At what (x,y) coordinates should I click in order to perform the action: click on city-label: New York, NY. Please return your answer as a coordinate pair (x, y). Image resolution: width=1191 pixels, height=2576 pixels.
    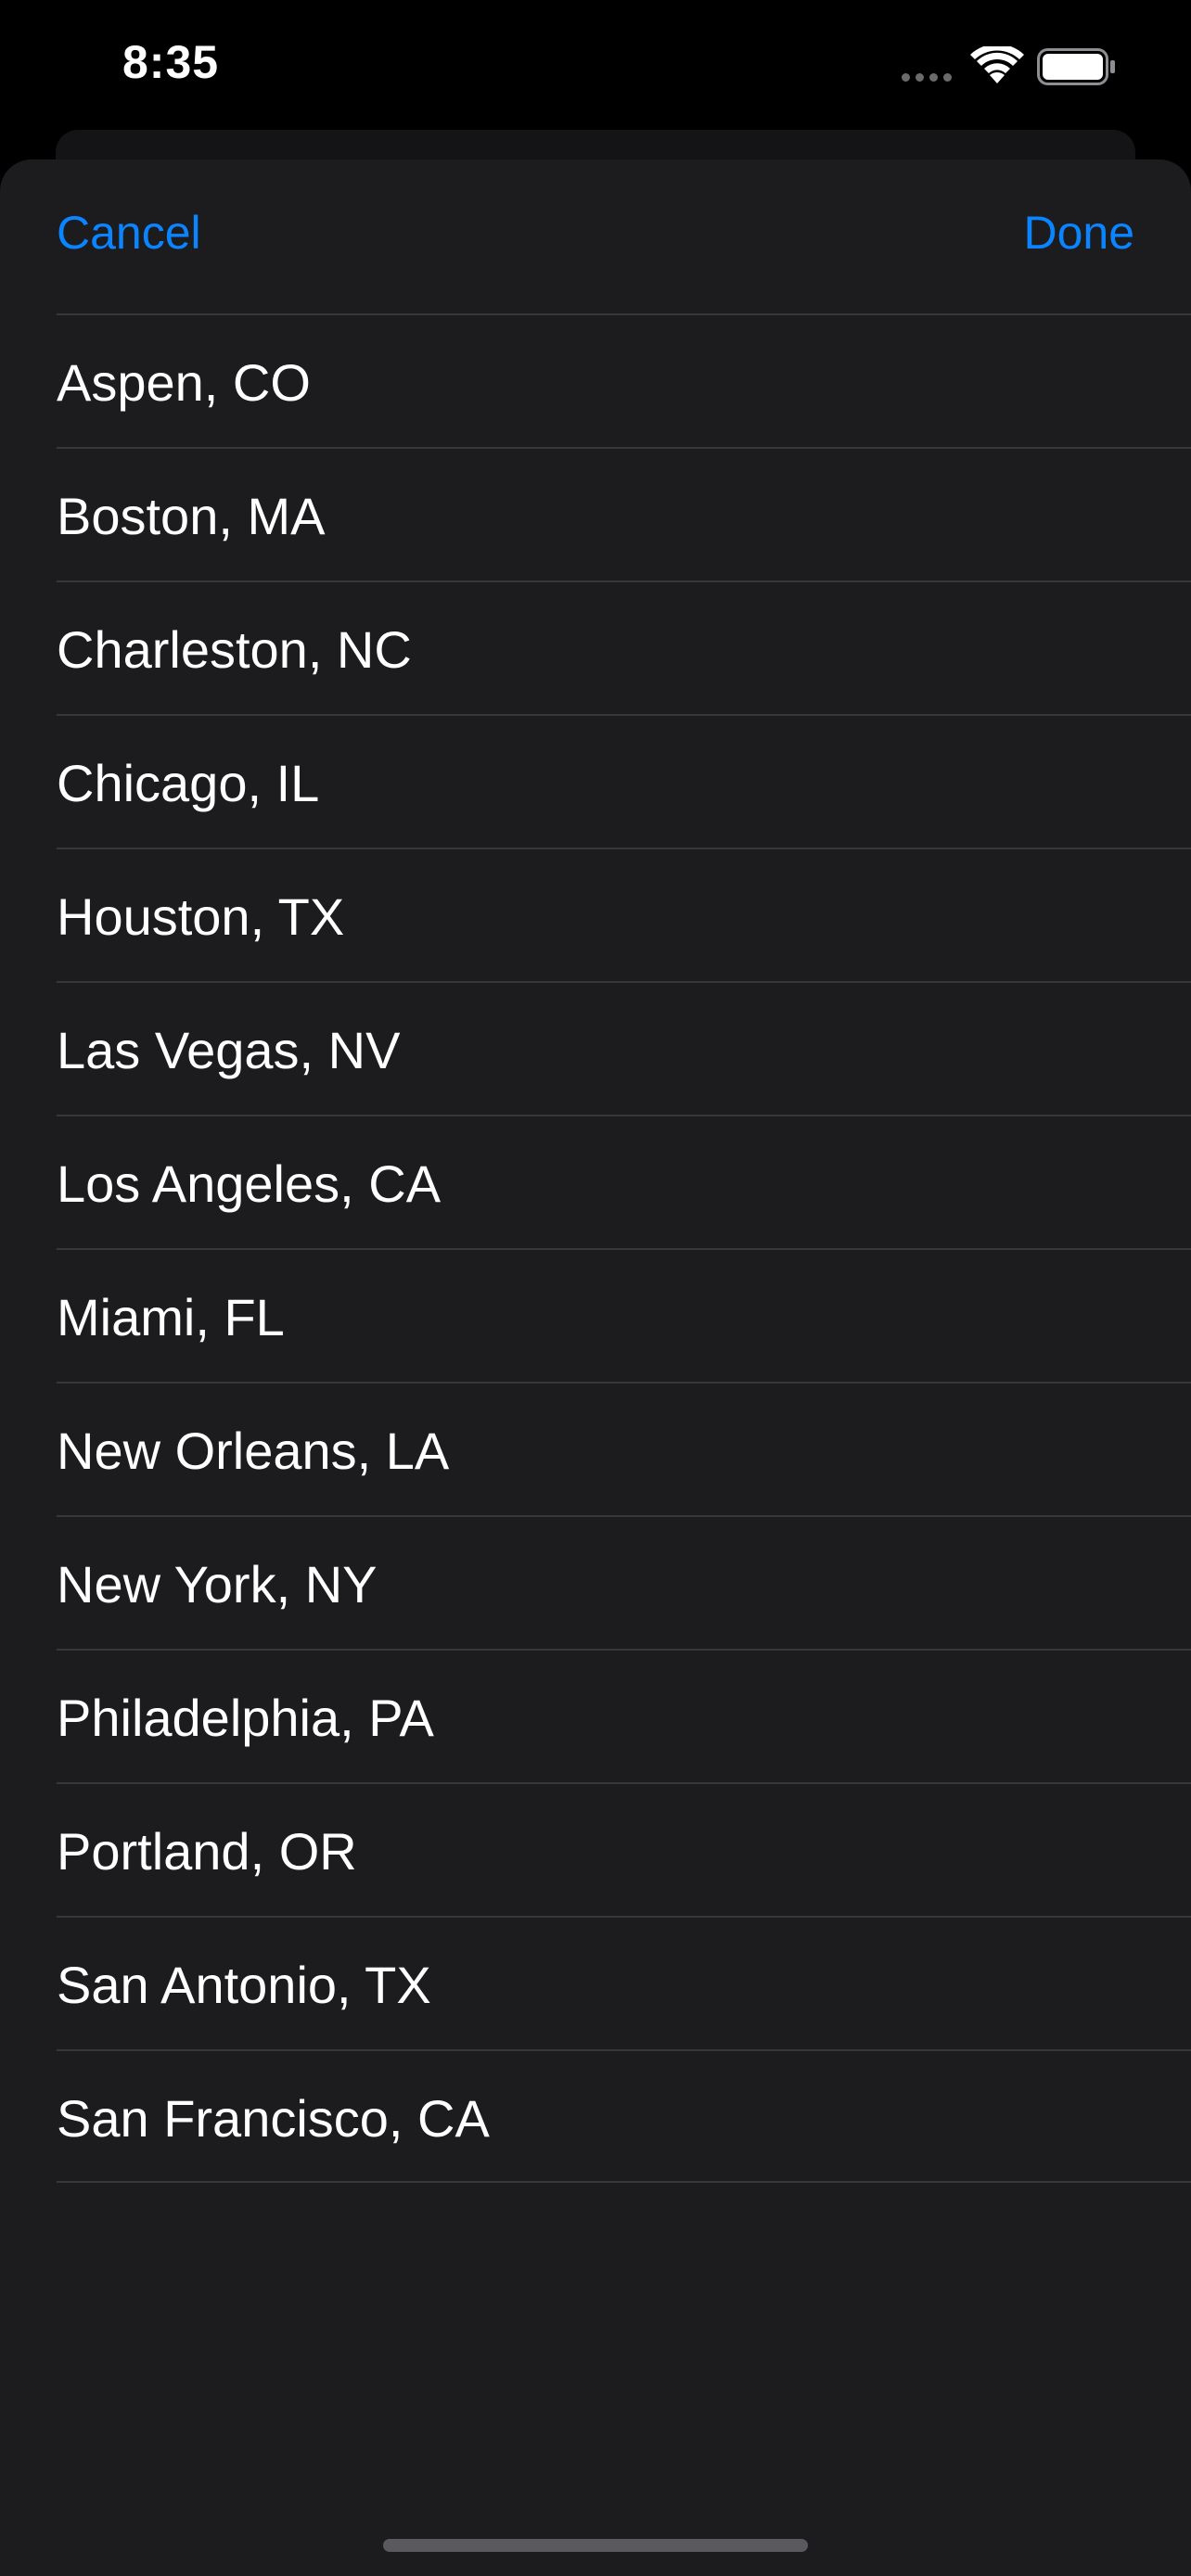
    Looking at the image, I should click on (217, 1584).